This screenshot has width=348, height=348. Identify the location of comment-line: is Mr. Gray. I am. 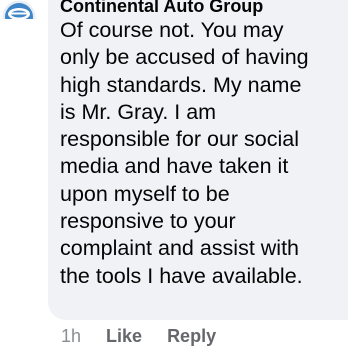
(138, 111).